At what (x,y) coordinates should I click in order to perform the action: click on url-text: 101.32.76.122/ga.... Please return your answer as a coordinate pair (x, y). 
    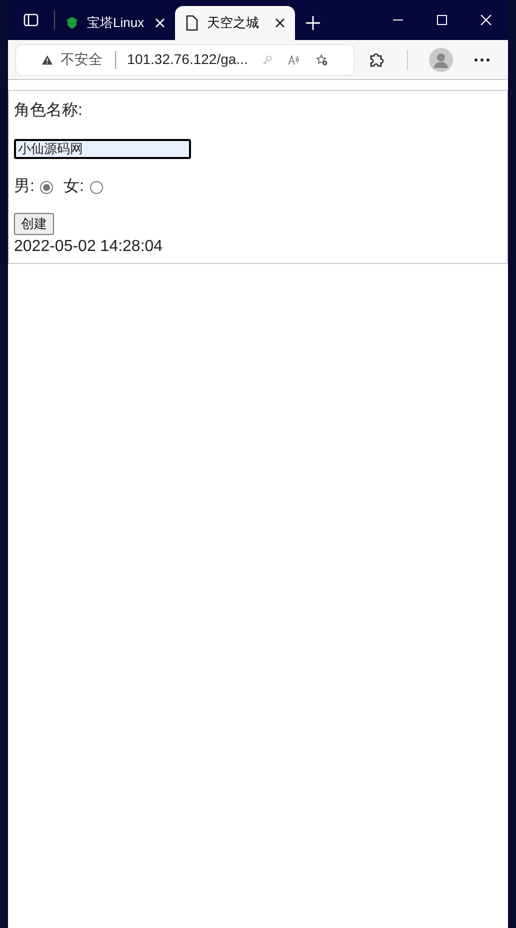
    Looking at the image, I should click on (187, 59).